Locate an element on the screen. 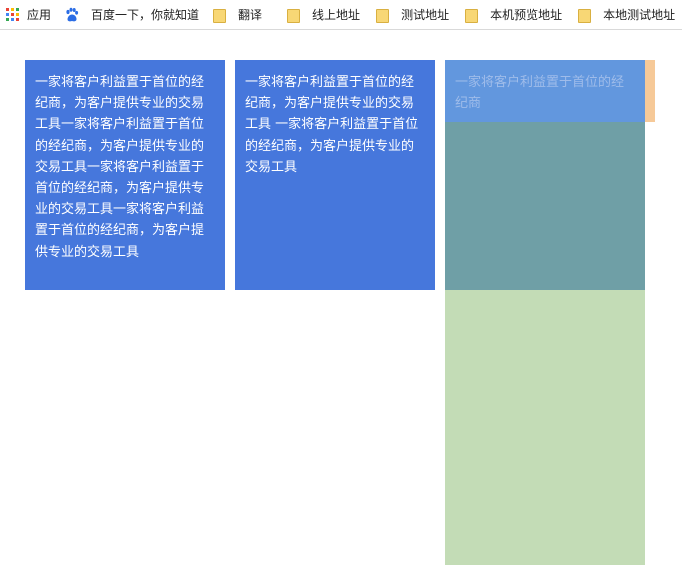  bookmark-baidu: 百度一下，你就知道 is located at coordinates (125, 14).